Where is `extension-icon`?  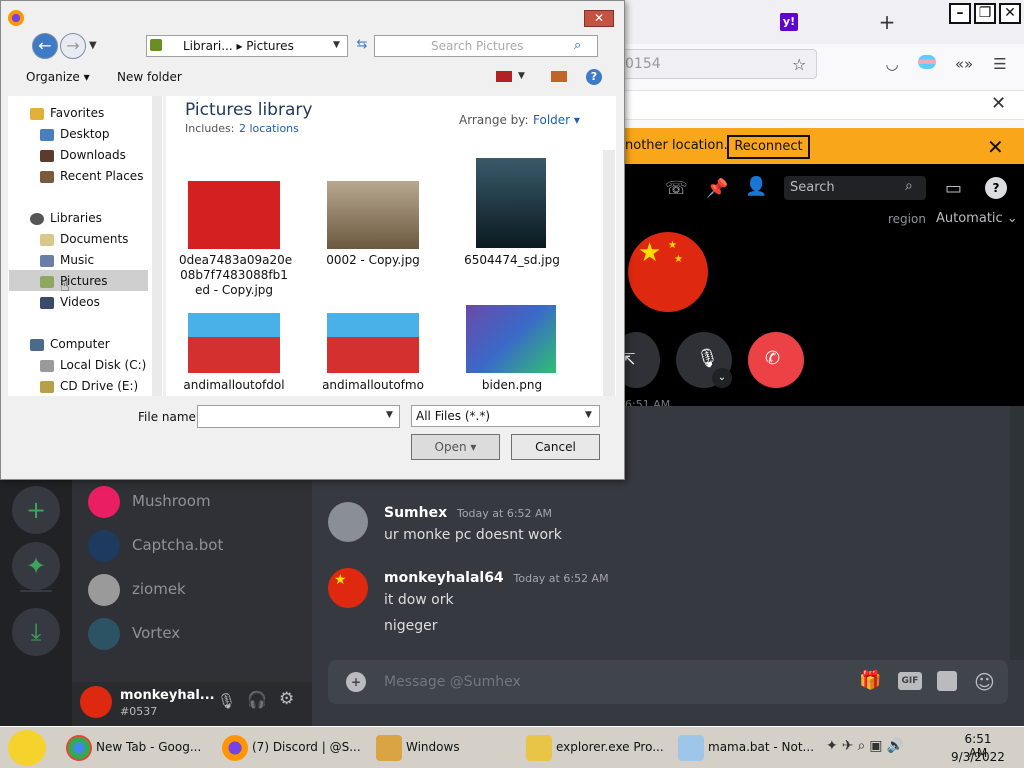 extension-icon is located at coordinates (928, 65).